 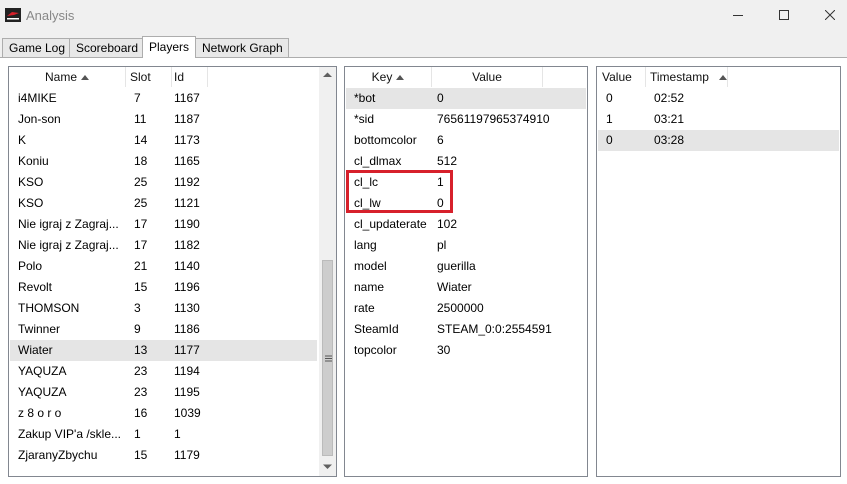 What do you see at coordinates (460, 308) in the screenshot?
I see `property-value: 2500000` at bounding box center [460, 308].